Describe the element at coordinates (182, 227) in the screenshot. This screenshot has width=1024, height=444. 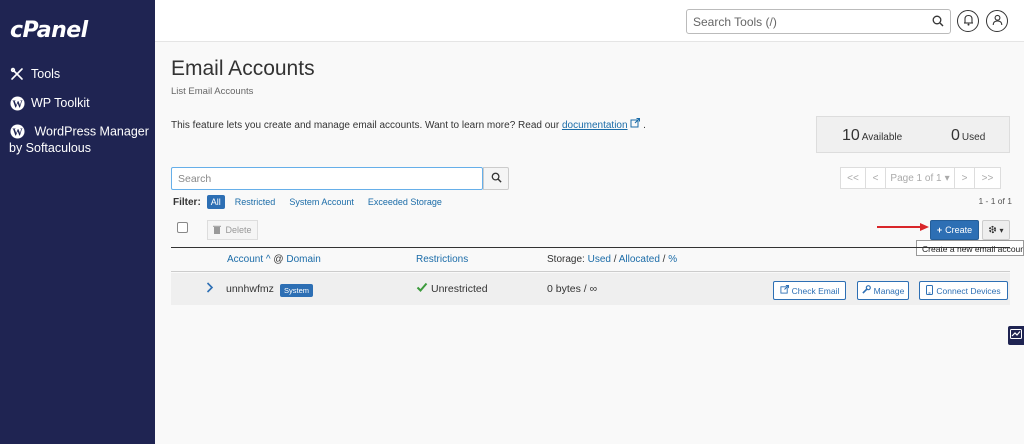
I see `select-all-checkbox` at that location.